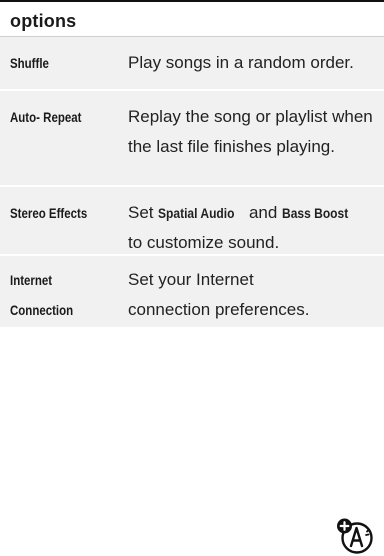 This screenshot has height=556, width=384. I want to click on network-feature-icon, so click(355, 536).